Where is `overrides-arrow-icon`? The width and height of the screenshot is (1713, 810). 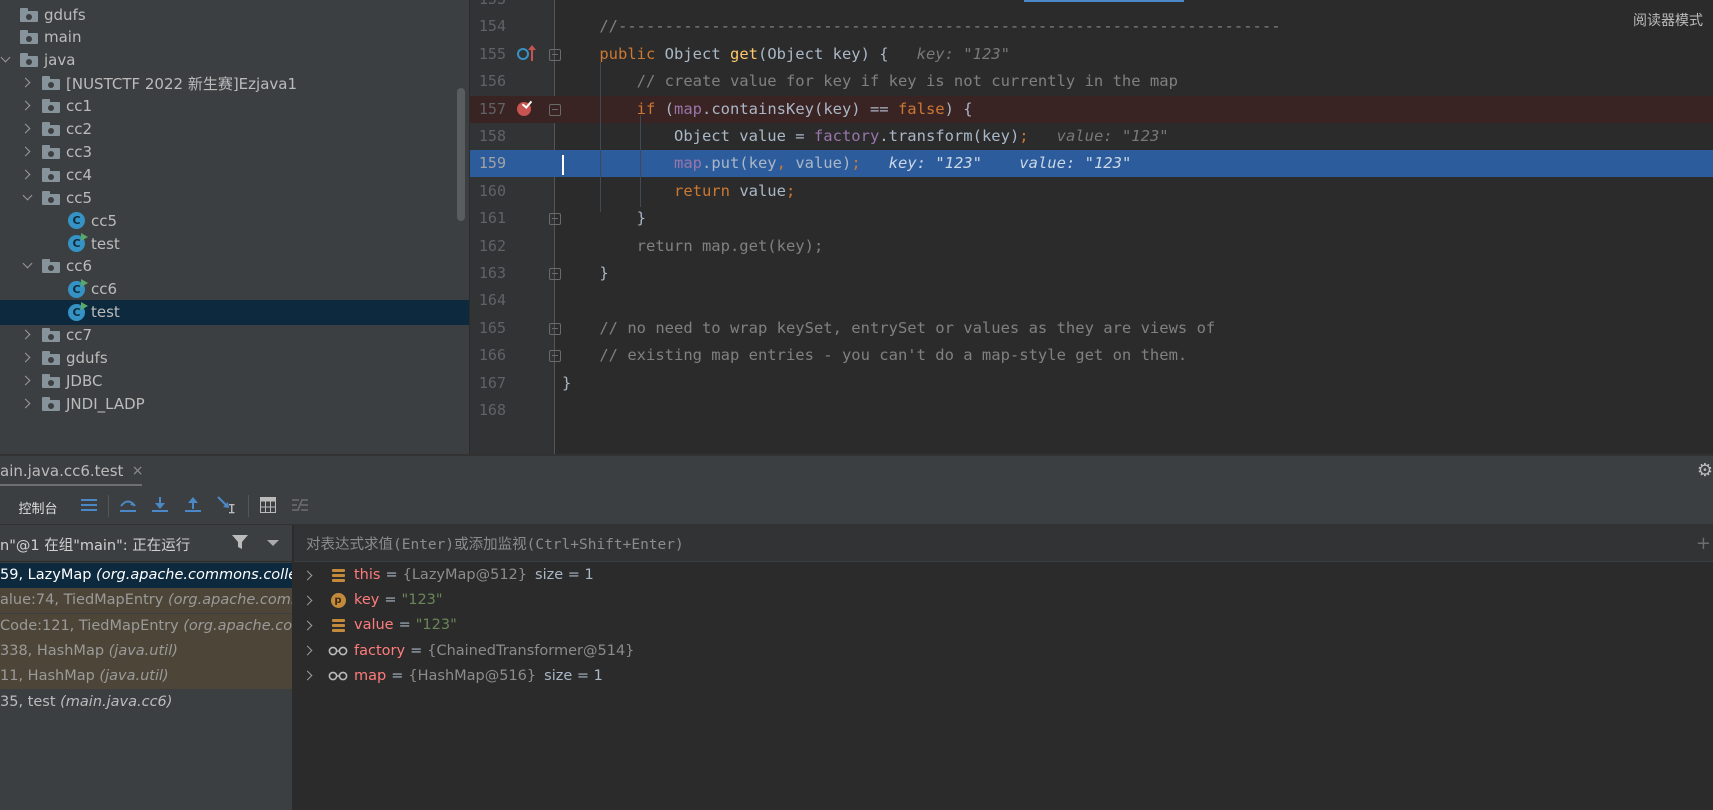
overrides-arrow-icon is located at coordinates (532, 53).